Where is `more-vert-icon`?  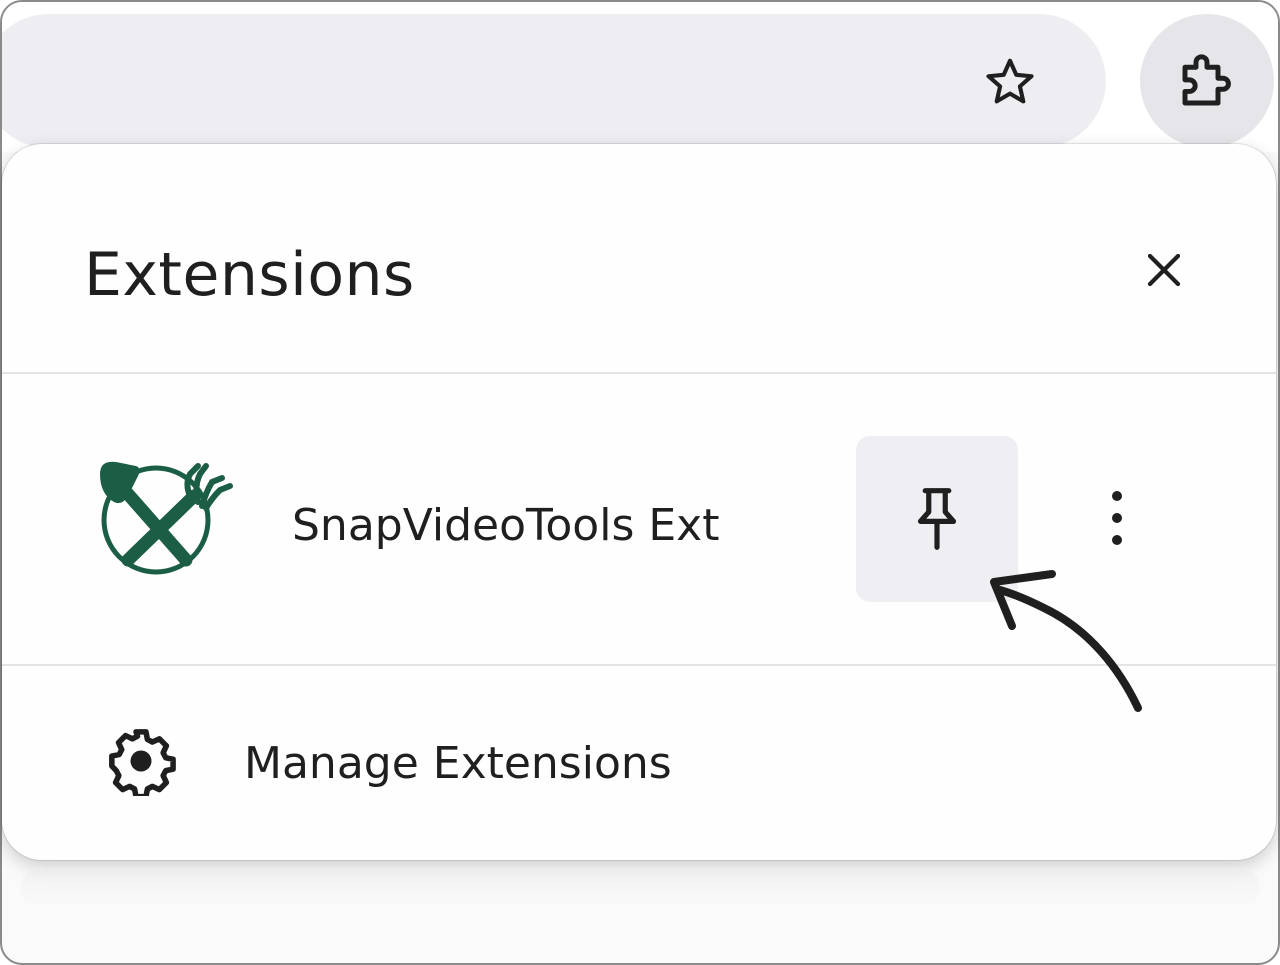 more-vert-icon is located at coordinates (1117, 518).